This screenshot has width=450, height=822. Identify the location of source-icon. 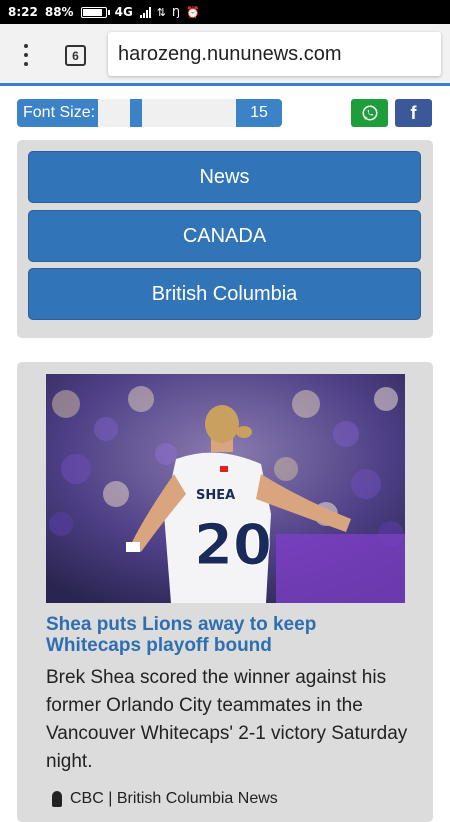
(57, 799).